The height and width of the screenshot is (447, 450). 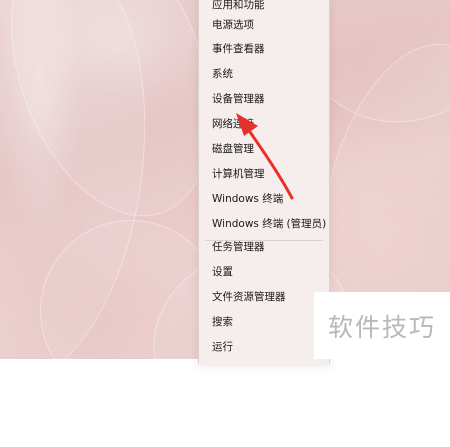 I want to click on menu-item-power-options: 电源选项, so click(x=264, y=24).